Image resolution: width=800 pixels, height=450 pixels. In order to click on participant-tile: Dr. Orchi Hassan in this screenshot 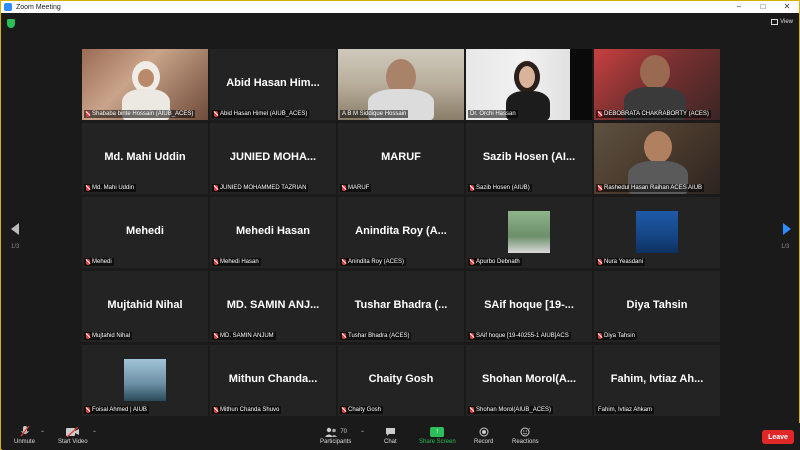, I will do `click(529, 84)`.